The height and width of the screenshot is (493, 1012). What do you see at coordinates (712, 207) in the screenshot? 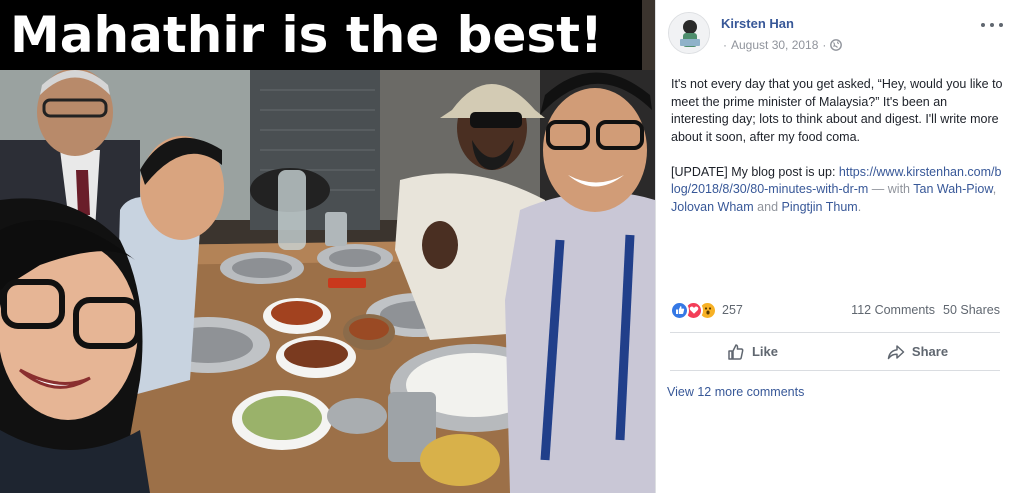
I see `tag-jolovan-wham: Jolovan Wham` at bounding box center [712, 207].